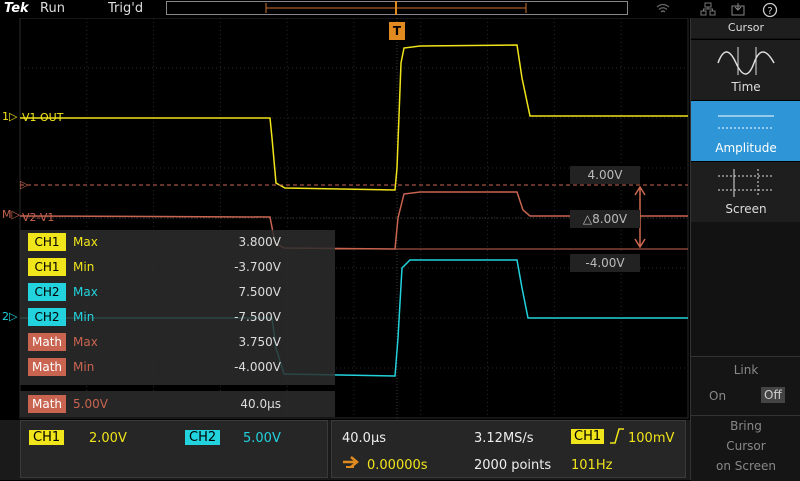 This screenshot has width=800, height=481. Describe the element at coordinates (16, 8) in the screenshot. I see `brand-logo: Tek` at that location.